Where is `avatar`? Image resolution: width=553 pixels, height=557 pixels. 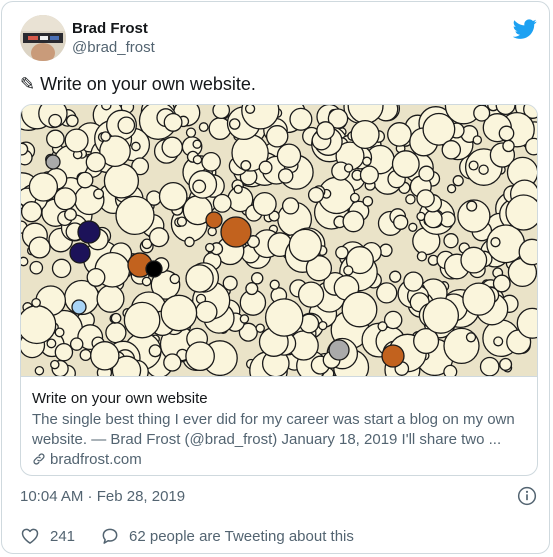
avatar is located at coordinates (43, 38).